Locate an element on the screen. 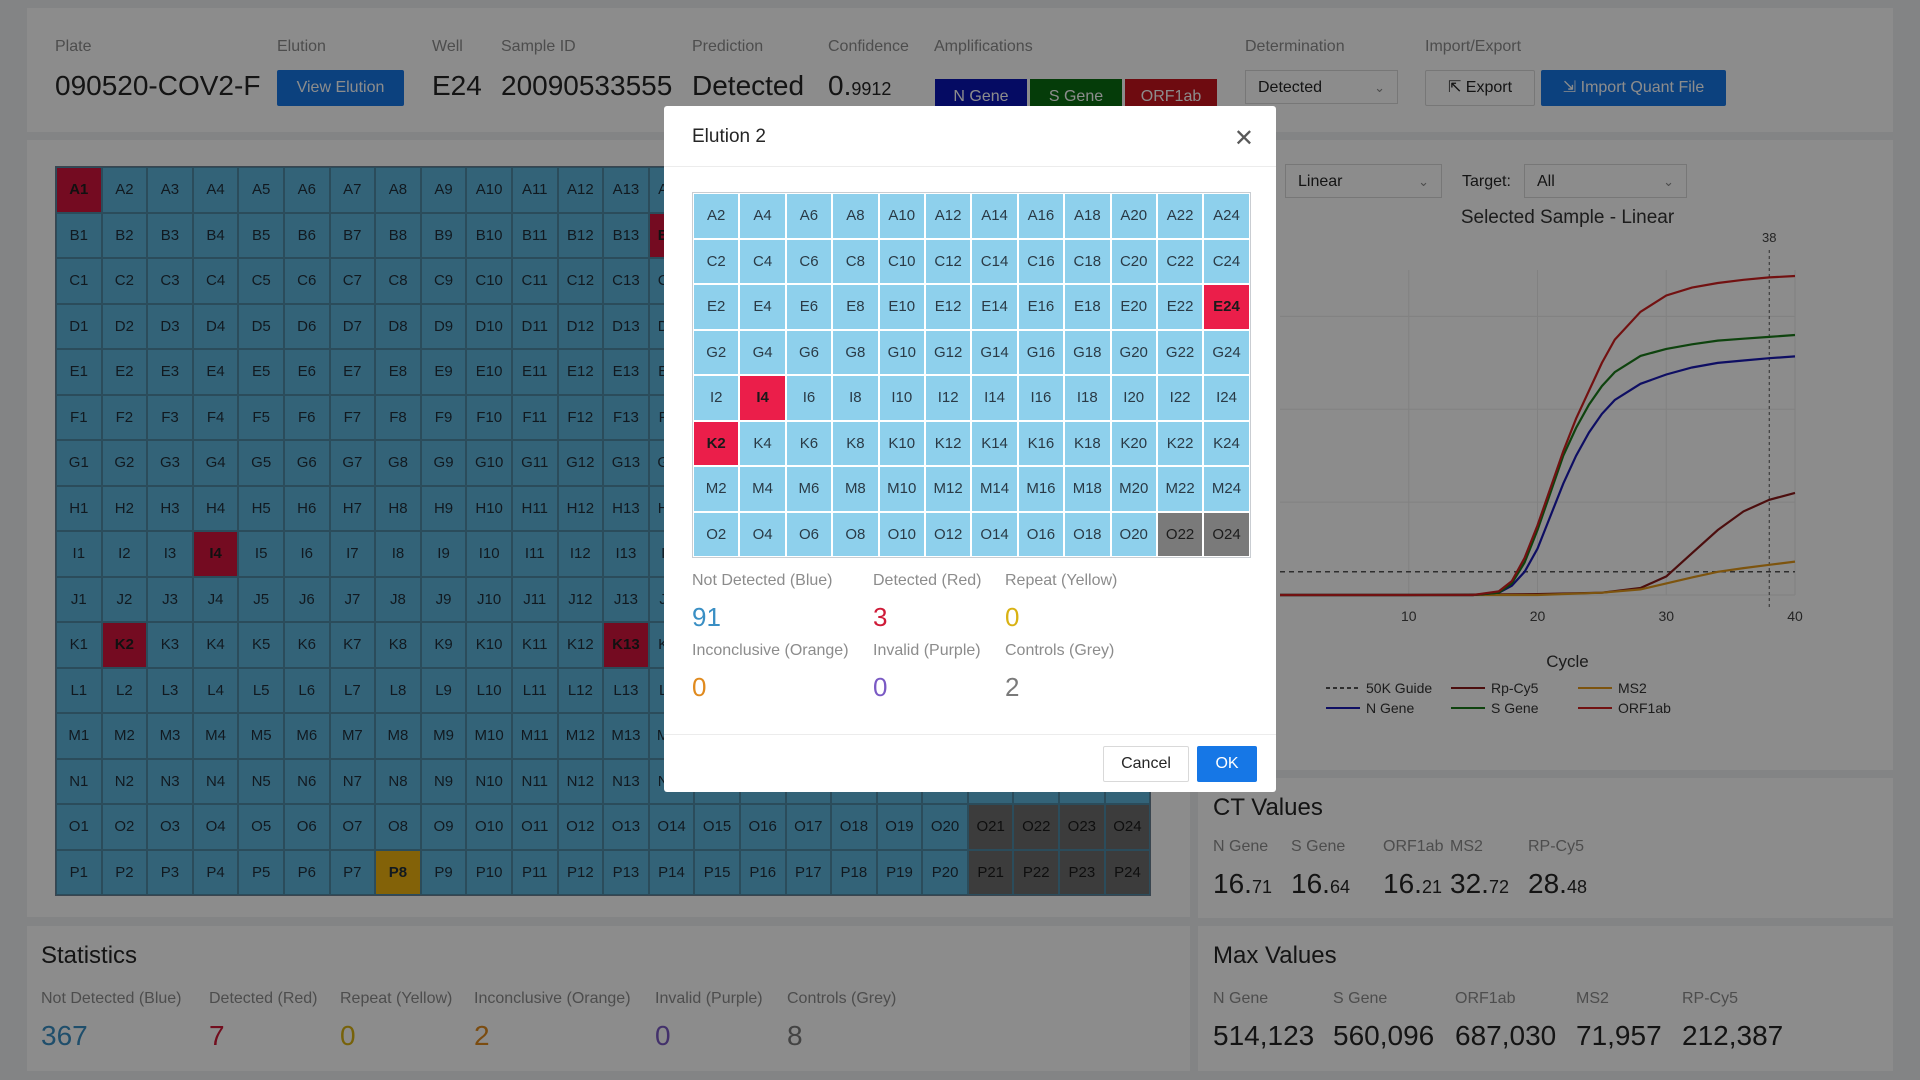 The image size is (1920, 1080). elution-well-G16: G16 is located at coordinates (1041, 352).